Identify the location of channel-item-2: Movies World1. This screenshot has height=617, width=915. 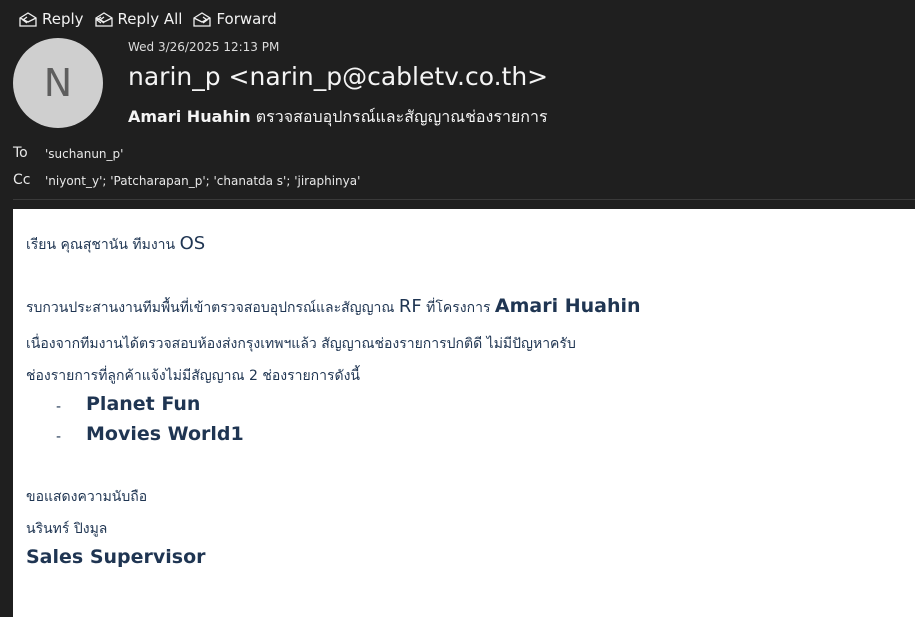
(165, 434).